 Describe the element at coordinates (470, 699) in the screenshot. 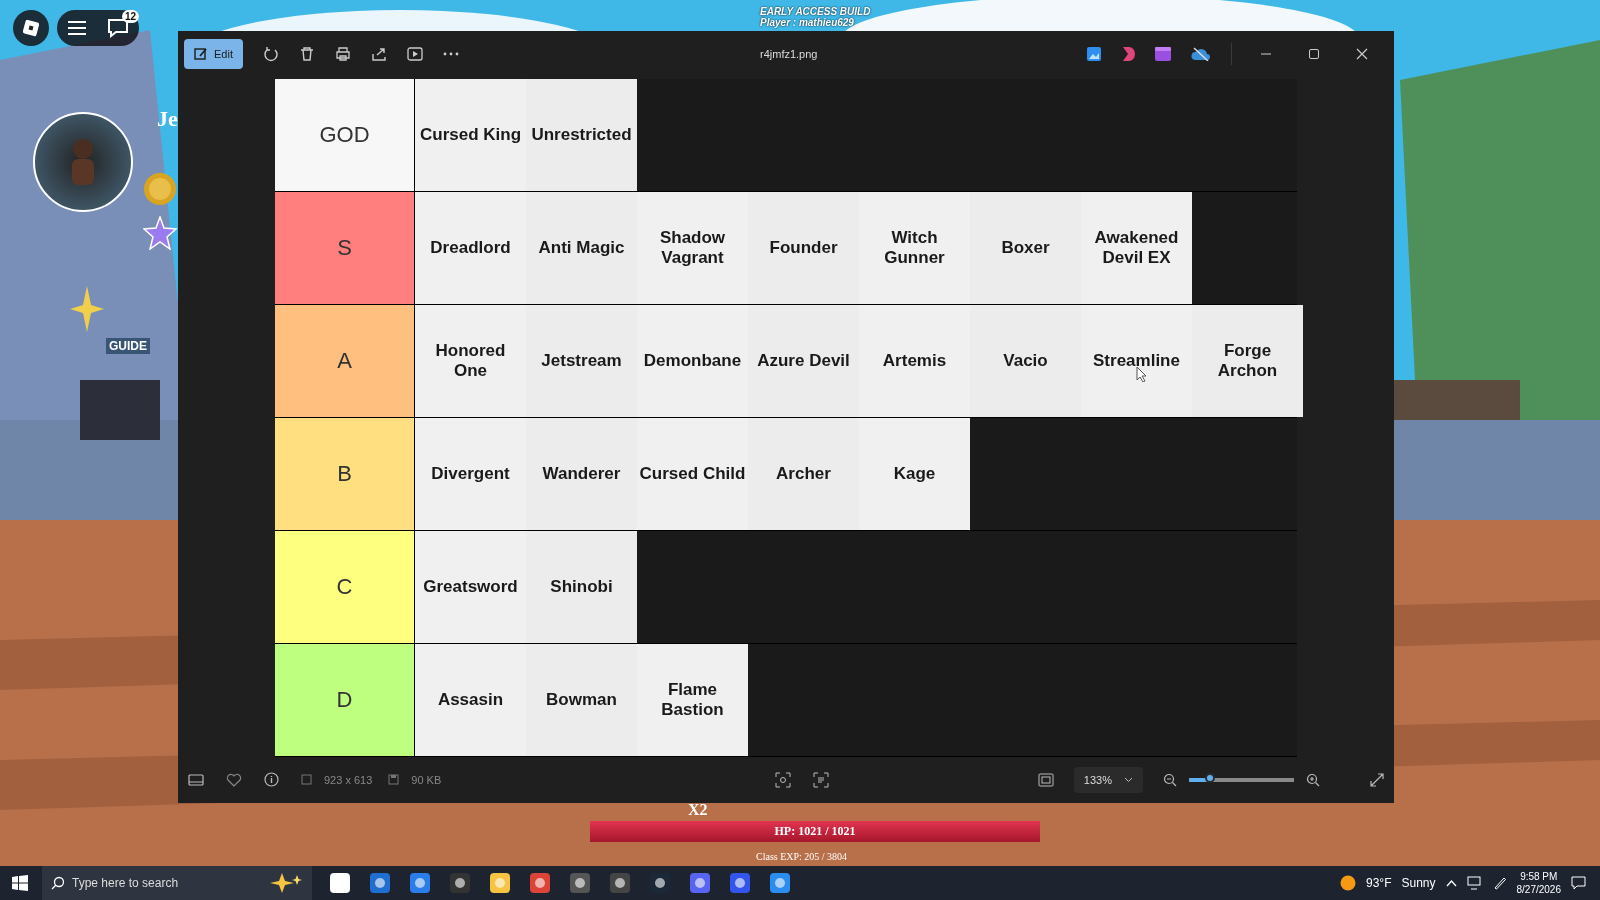

I see `tier-item: Assasin` at that location.